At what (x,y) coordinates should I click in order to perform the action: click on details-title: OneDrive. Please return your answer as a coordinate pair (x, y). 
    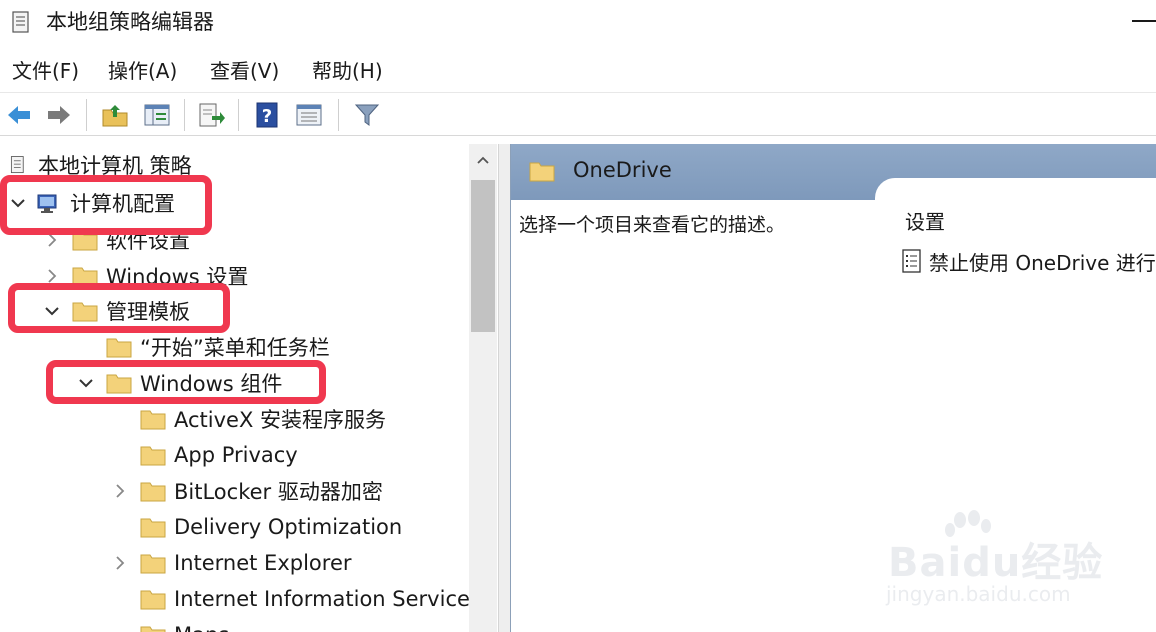
    Looking at the image, I should click on (622, 170).